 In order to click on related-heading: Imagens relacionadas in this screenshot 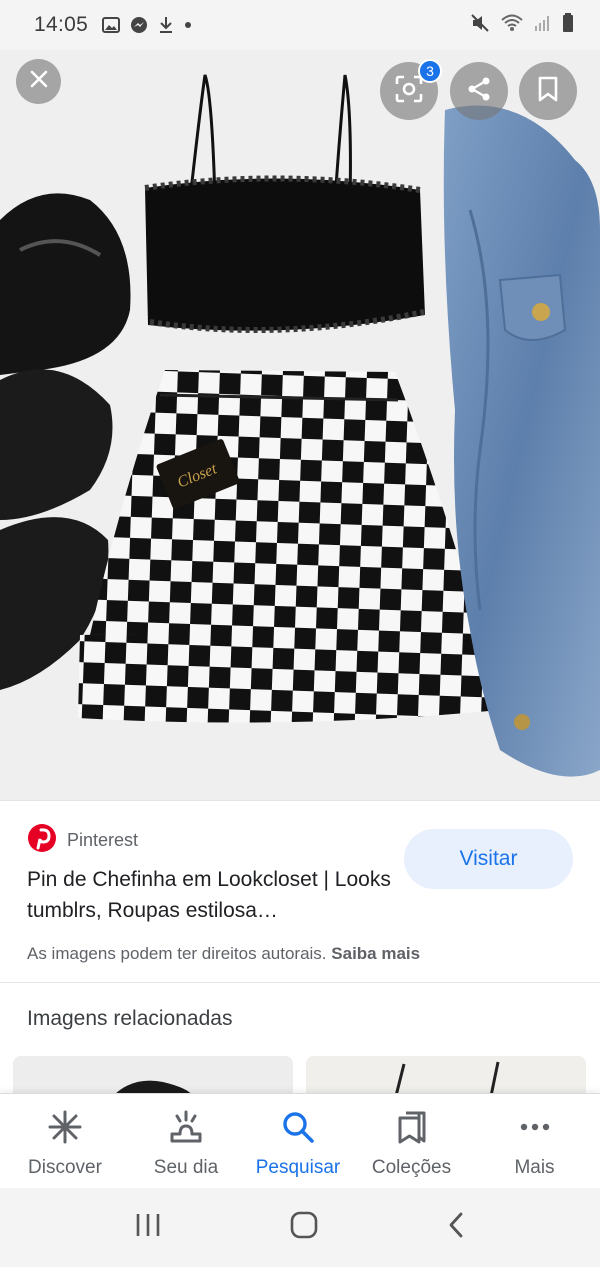, I will do `click(130, 1018)`.